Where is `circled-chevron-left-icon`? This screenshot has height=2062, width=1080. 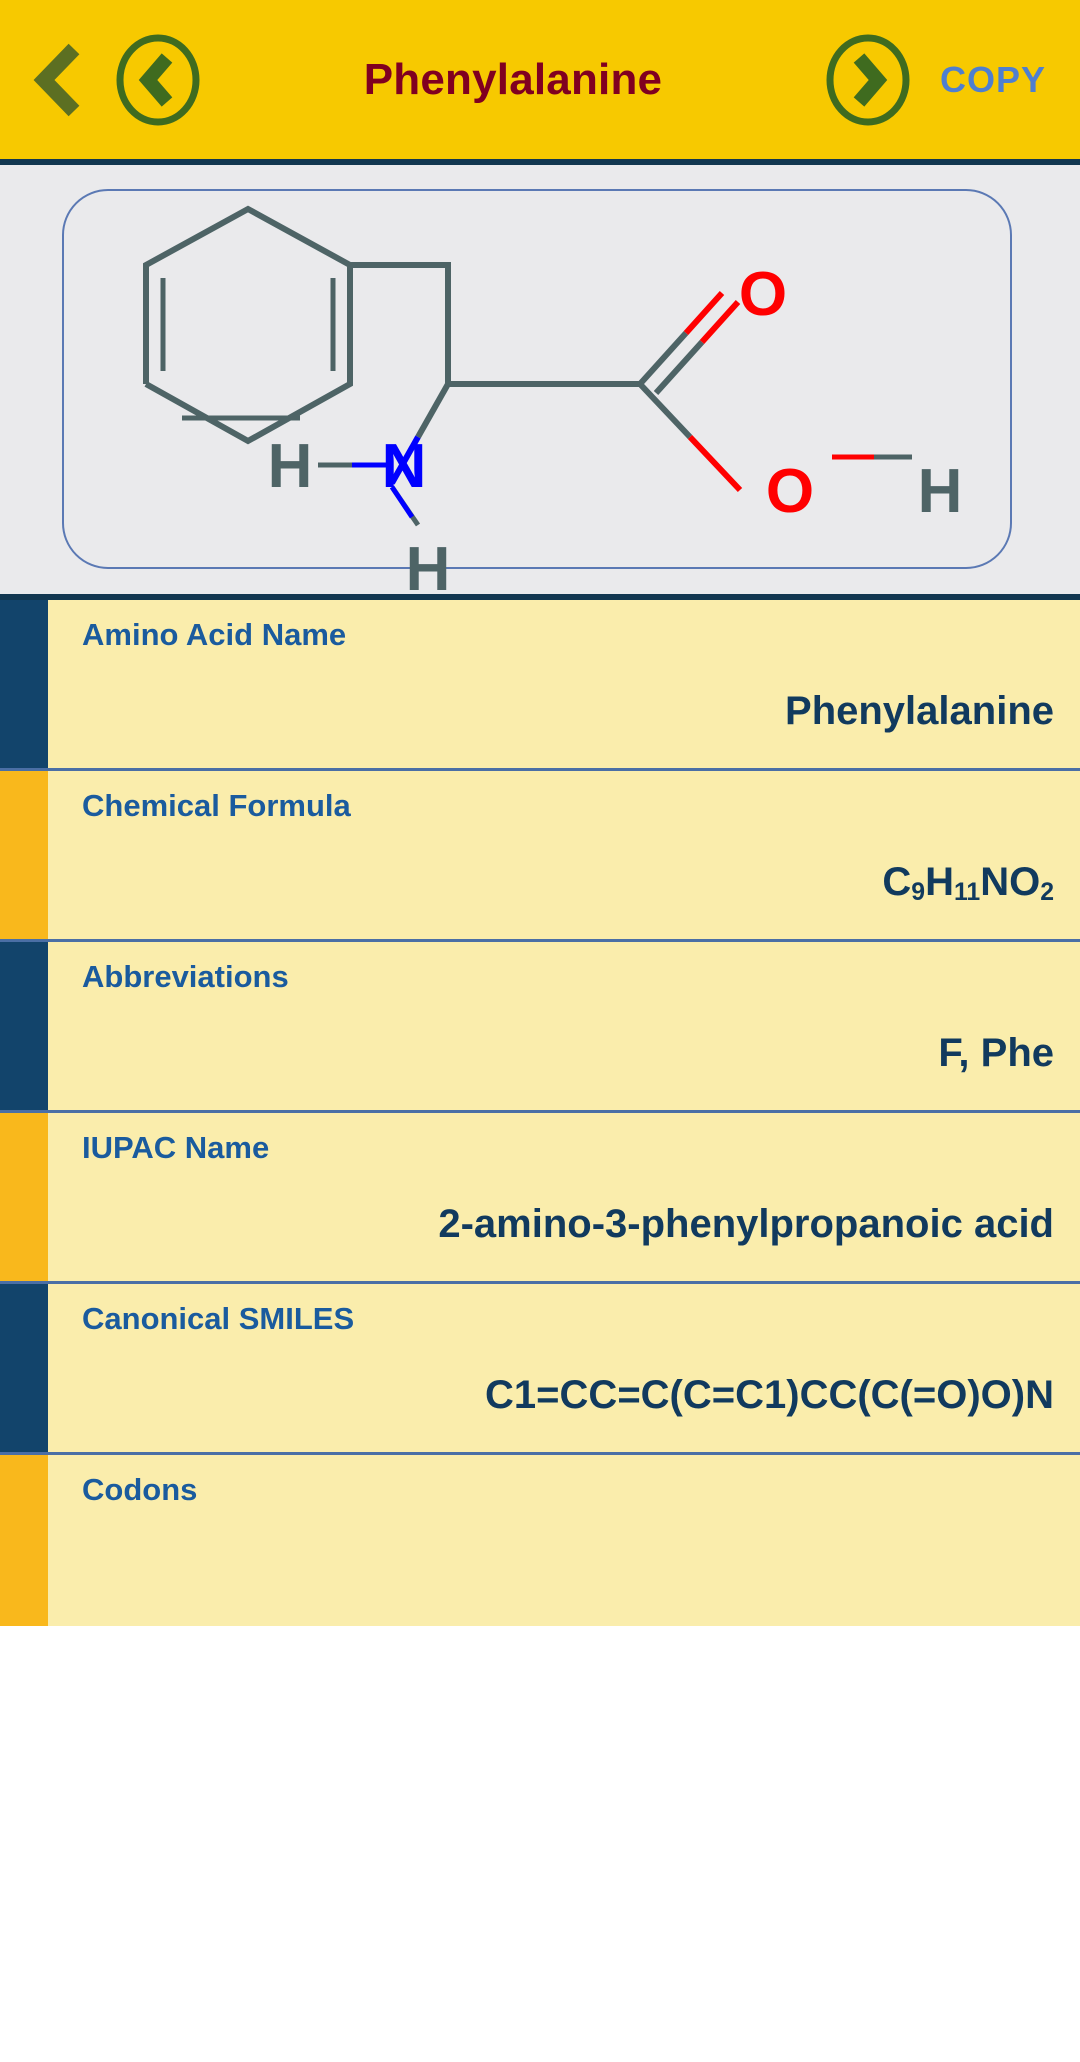 circled-chevron-left-icon is located at coordinates (158, 80).